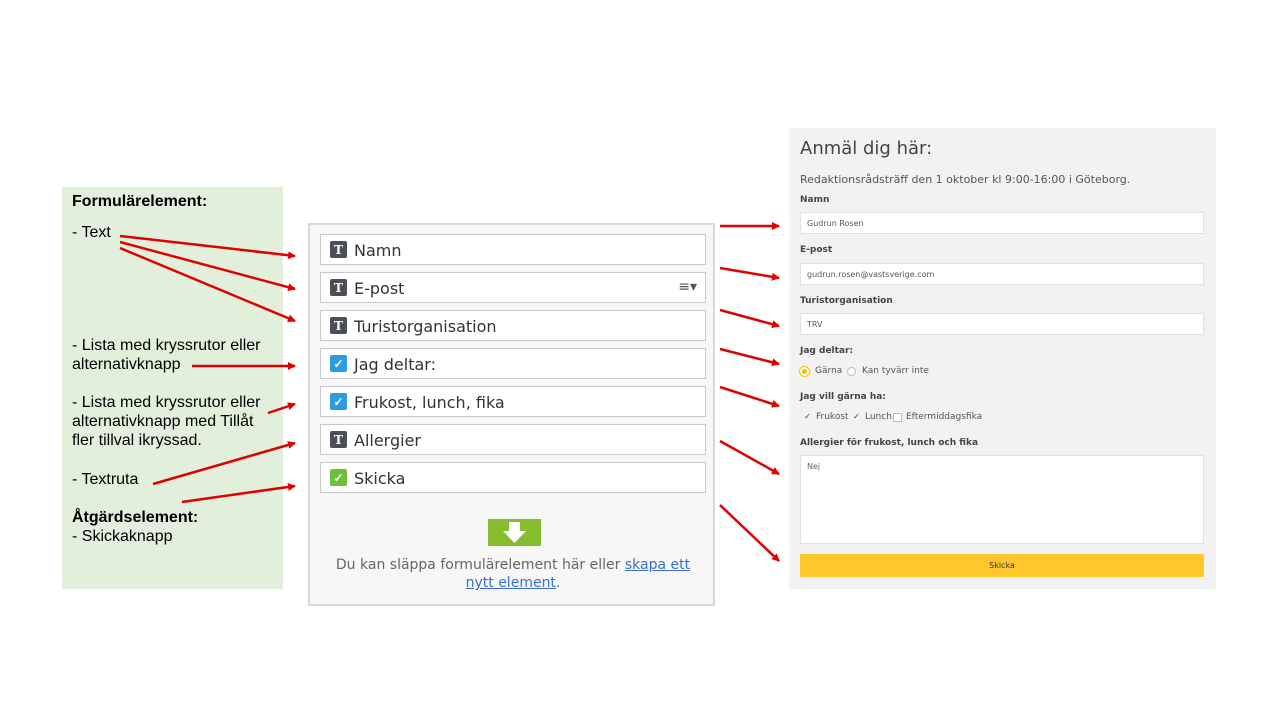  I want to click on arrow-text-to-namn, so click(207, 247).